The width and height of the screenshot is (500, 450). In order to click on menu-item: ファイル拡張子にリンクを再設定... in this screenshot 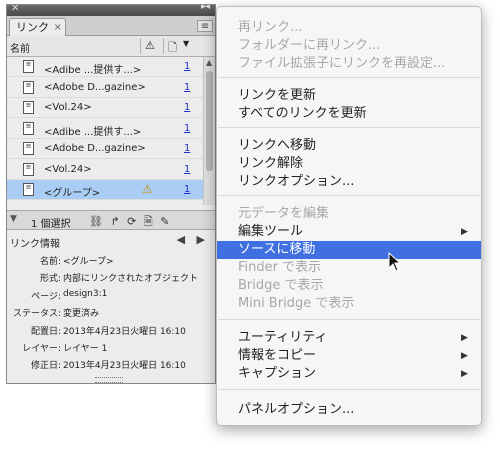, I will do `click(349, 64)`.